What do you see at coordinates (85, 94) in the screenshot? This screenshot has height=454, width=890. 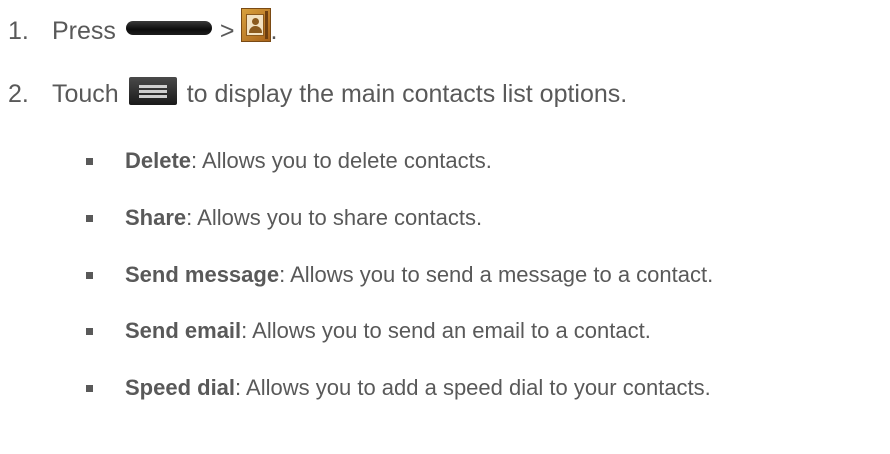 I see `step-text: Touch` at bounding box center [85, 94].